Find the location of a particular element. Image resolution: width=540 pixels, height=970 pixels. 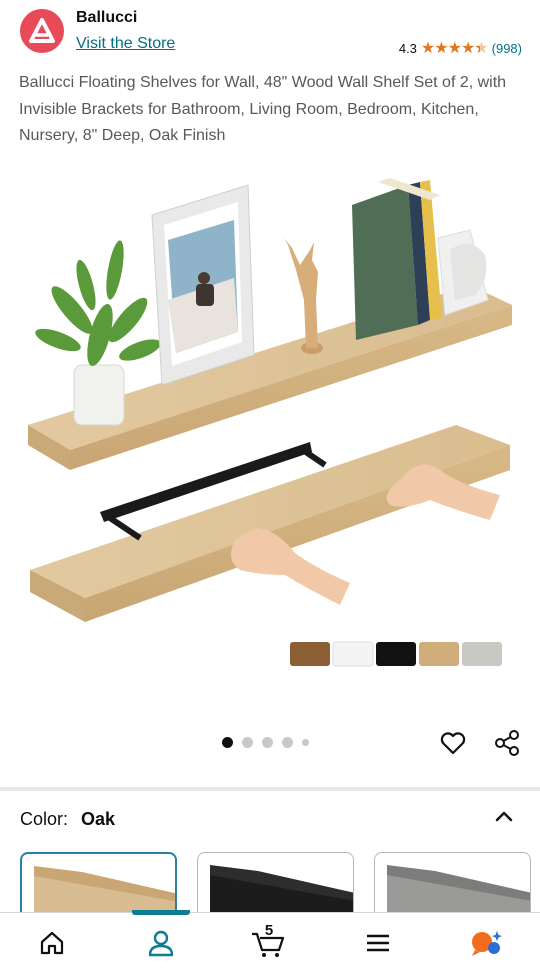

half-star-icon: ★★ is located at coordinates (481, 48).